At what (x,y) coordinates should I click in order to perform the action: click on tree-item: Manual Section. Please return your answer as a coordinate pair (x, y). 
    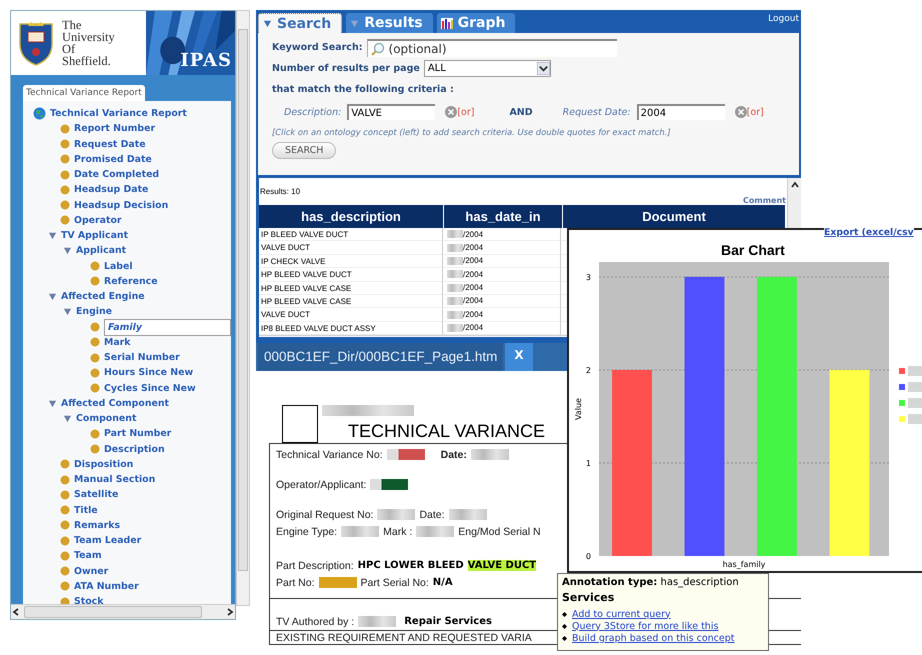
    Looking at the image, I should click on (115, 480).